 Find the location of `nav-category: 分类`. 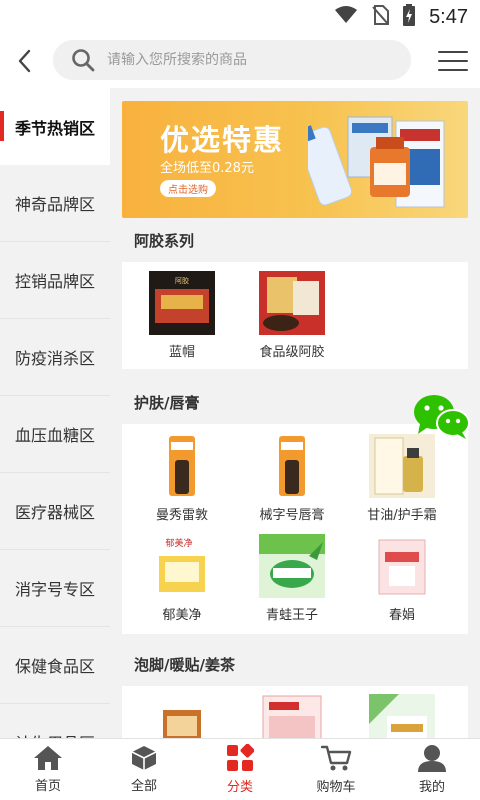

nav-category: 分类 is located at coordinates (240, 769).